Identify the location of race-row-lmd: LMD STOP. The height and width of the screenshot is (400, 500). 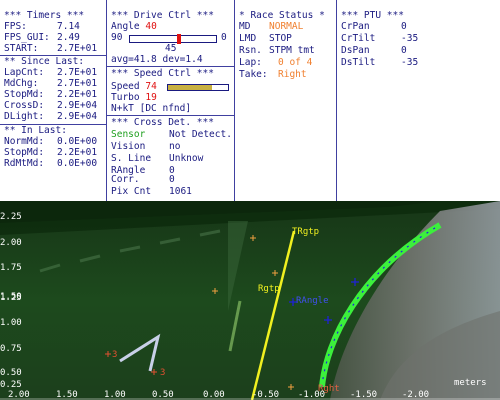
(265, 38).